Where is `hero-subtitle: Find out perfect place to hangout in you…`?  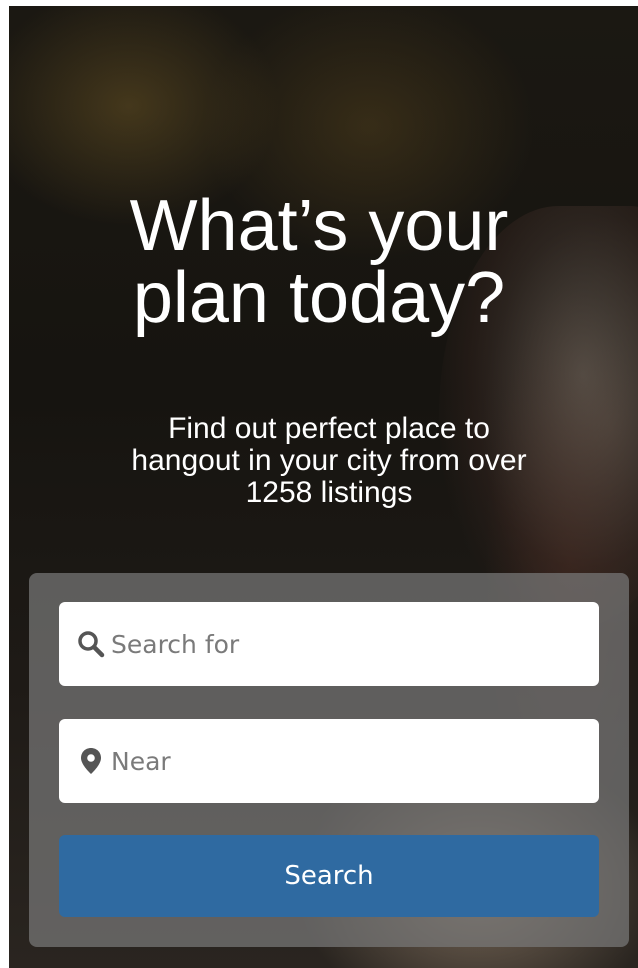
hero-subtitle: Find out perfect place to hangout in you… is located at coordinates (329, 461).